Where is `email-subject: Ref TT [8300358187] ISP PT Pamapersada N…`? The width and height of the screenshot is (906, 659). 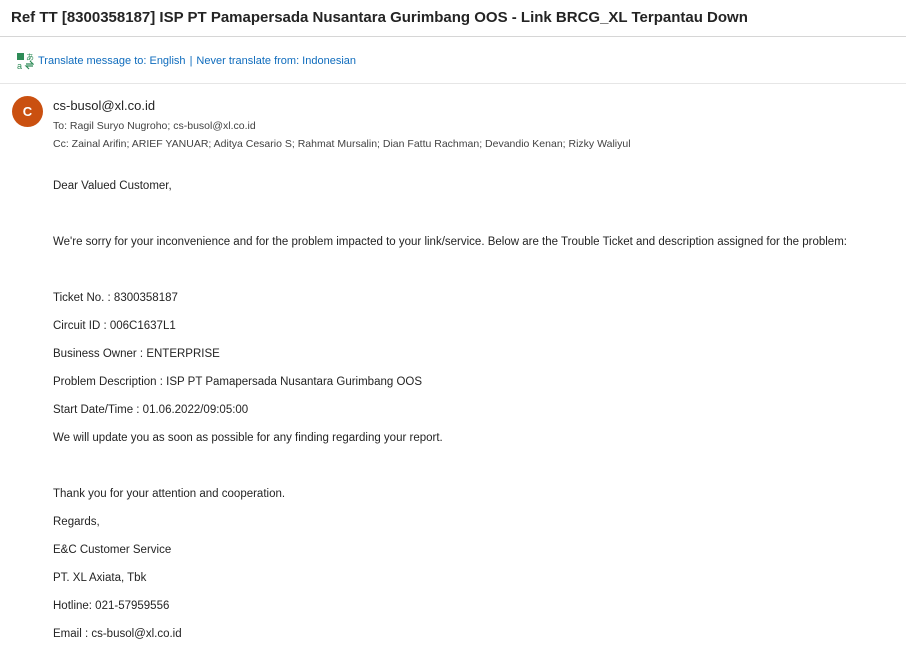
email-subject: Ref TT [8300358187] ISP PT Pamapersada N… is located at coordinates (379, 17).